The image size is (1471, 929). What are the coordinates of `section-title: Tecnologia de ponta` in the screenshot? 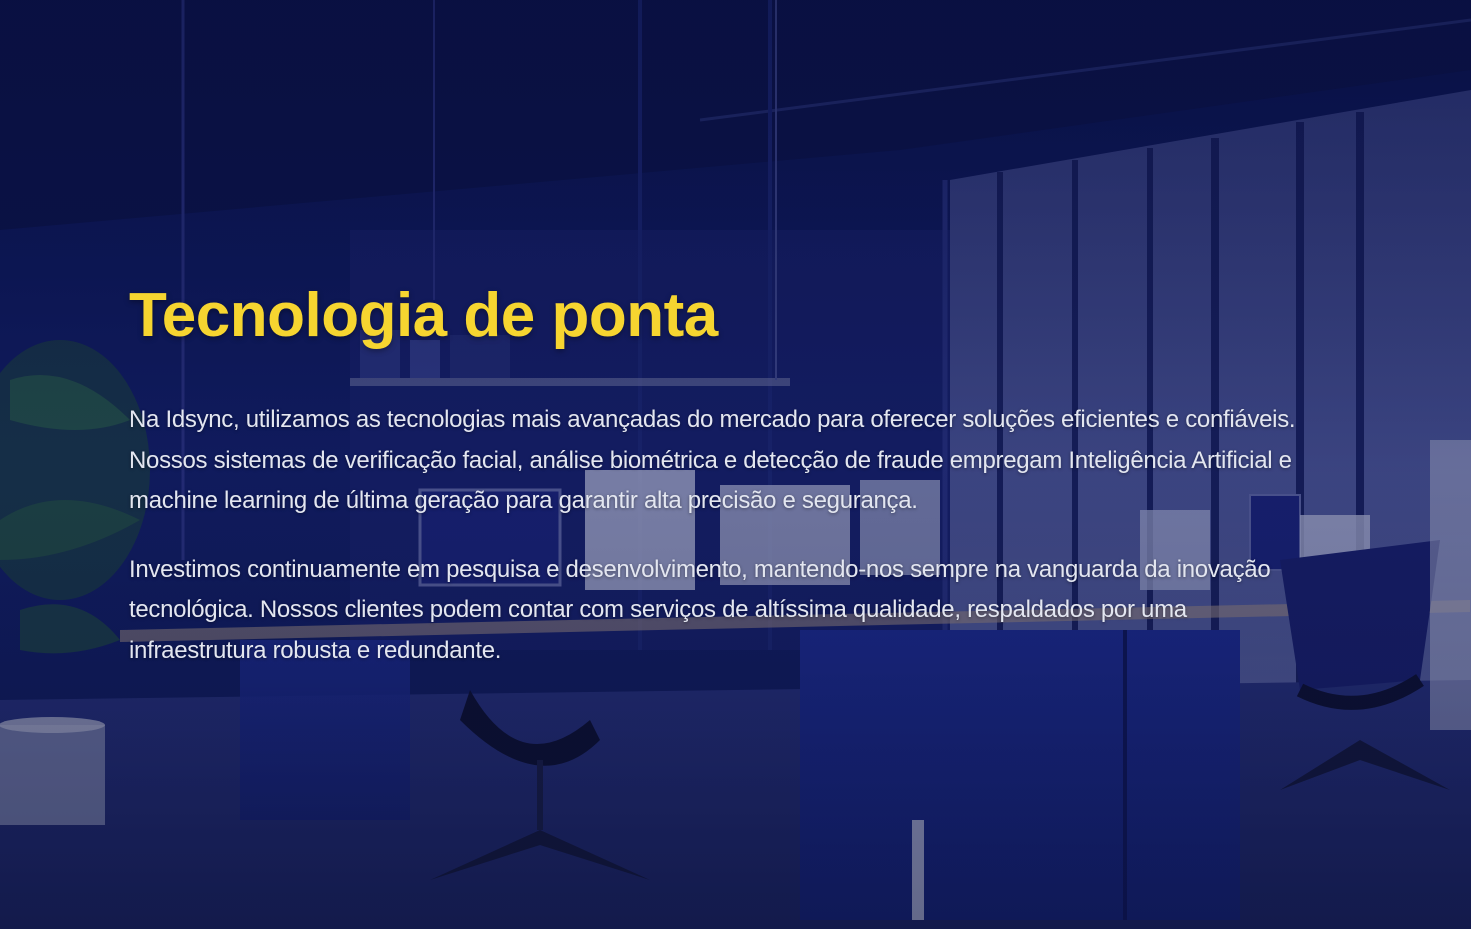 It's located at (423, 315).